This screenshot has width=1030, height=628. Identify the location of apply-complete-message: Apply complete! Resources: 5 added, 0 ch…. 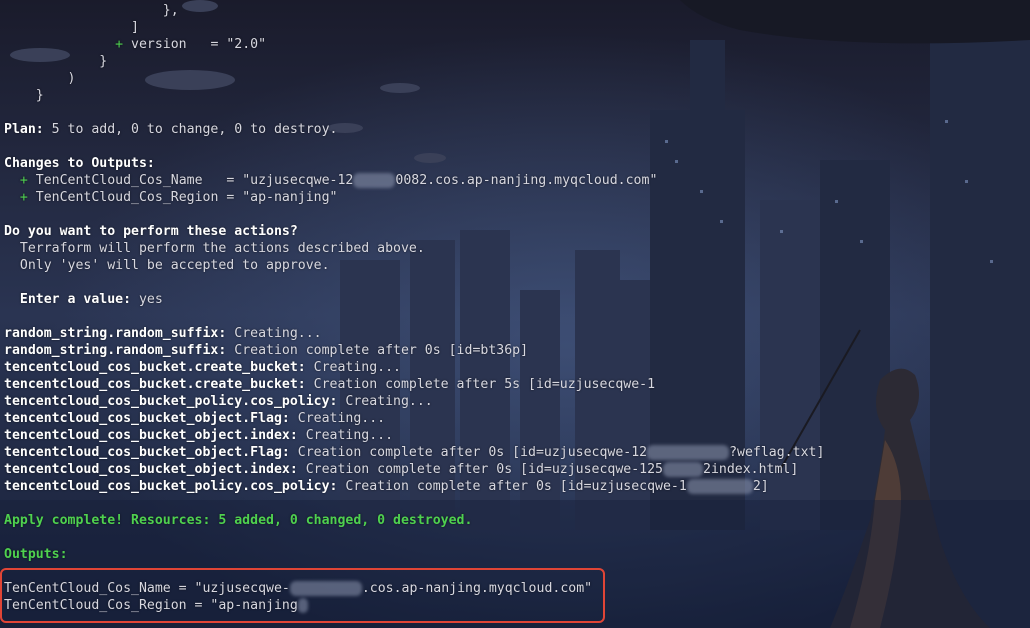
(238, 520).